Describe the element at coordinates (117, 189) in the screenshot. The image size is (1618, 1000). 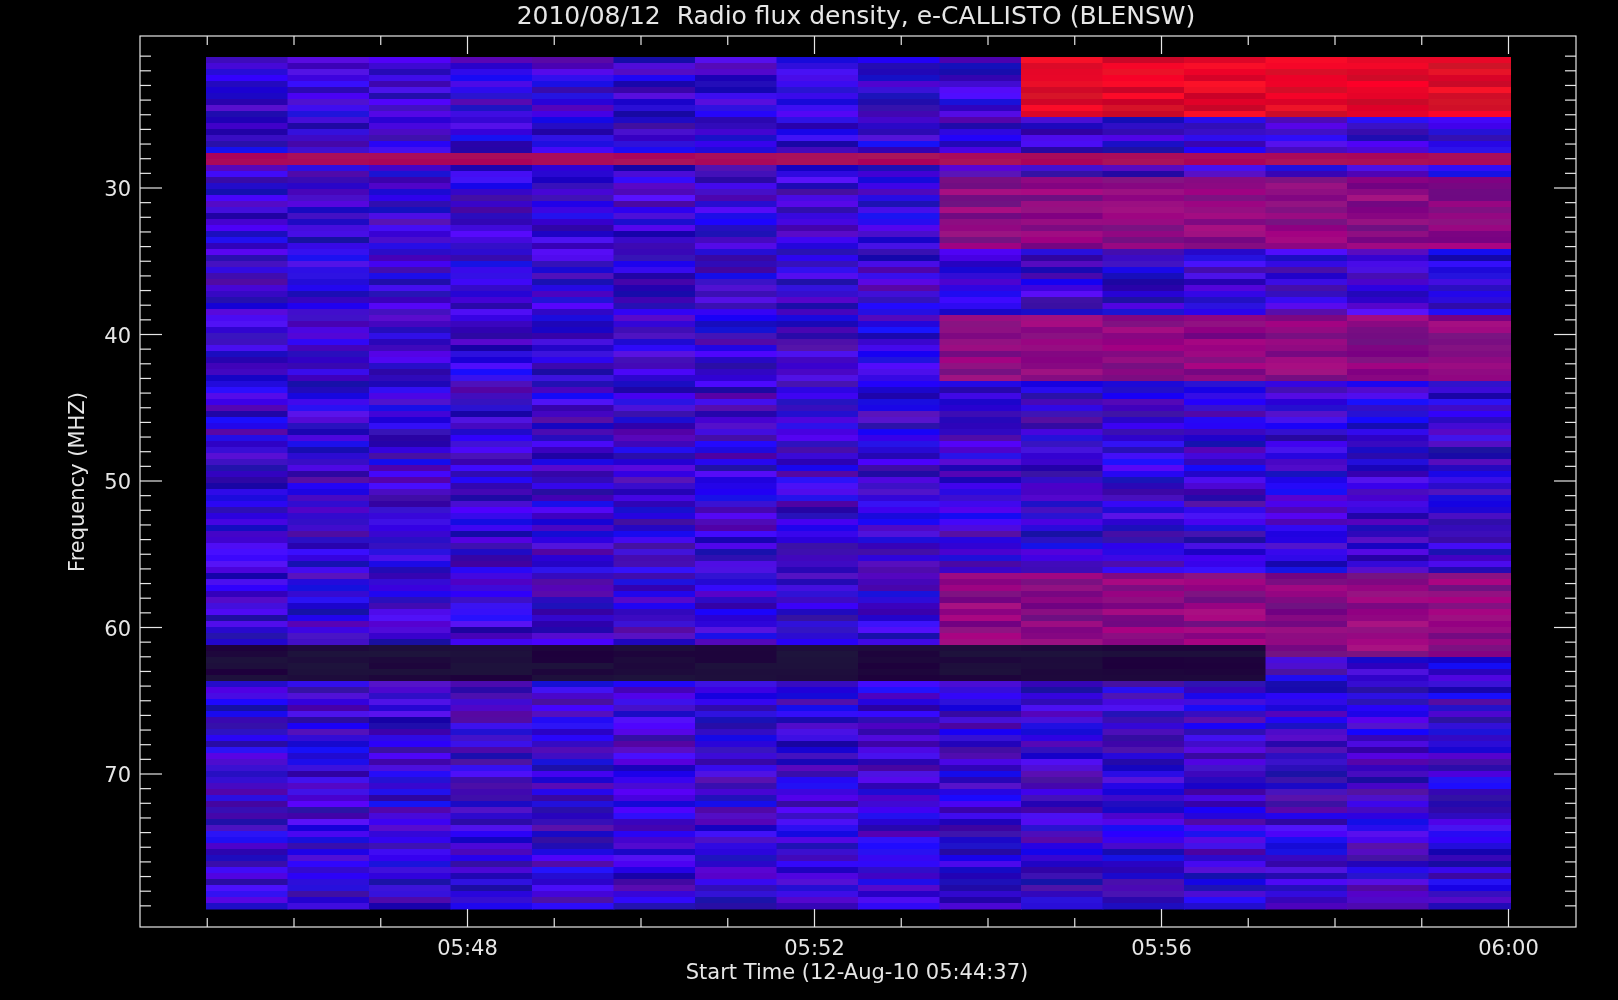
I see `y-tick-label: 30` at that location.